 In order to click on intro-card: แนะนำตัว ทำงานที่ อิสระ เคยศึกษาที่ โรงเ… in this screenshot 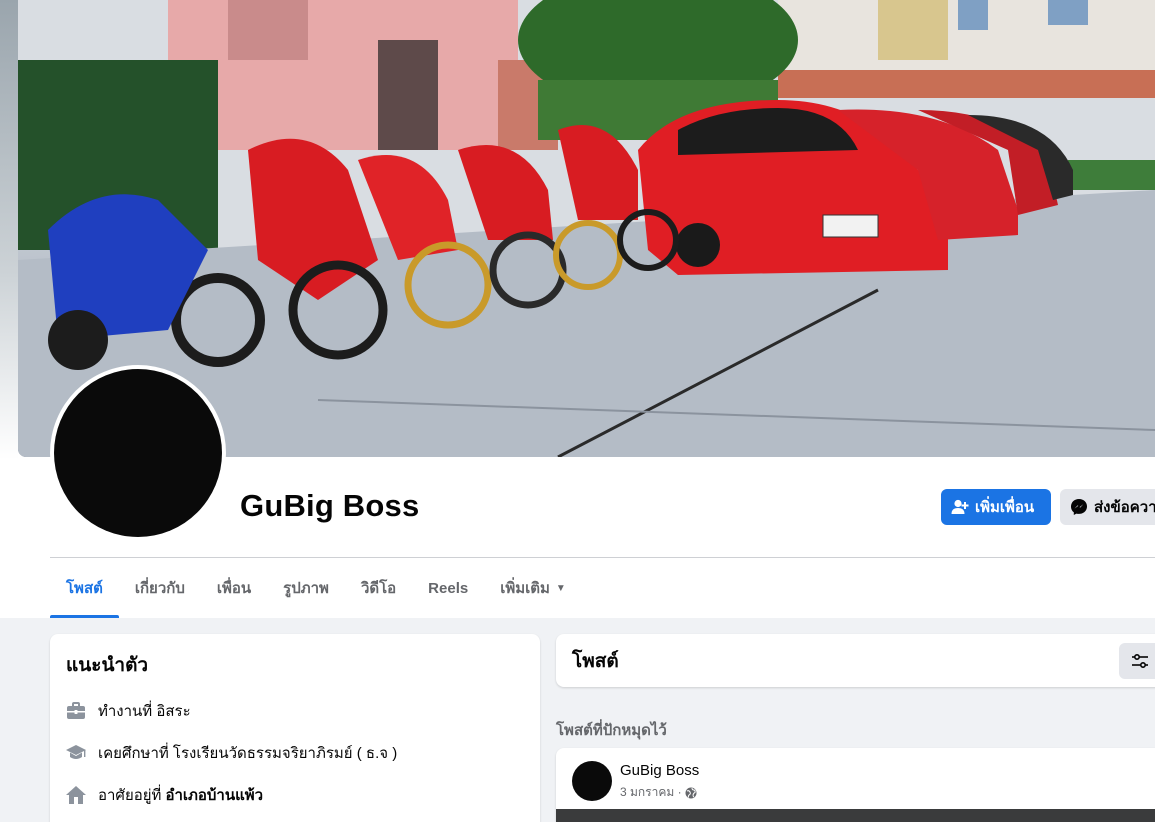, I will do `click(295, 728)`.